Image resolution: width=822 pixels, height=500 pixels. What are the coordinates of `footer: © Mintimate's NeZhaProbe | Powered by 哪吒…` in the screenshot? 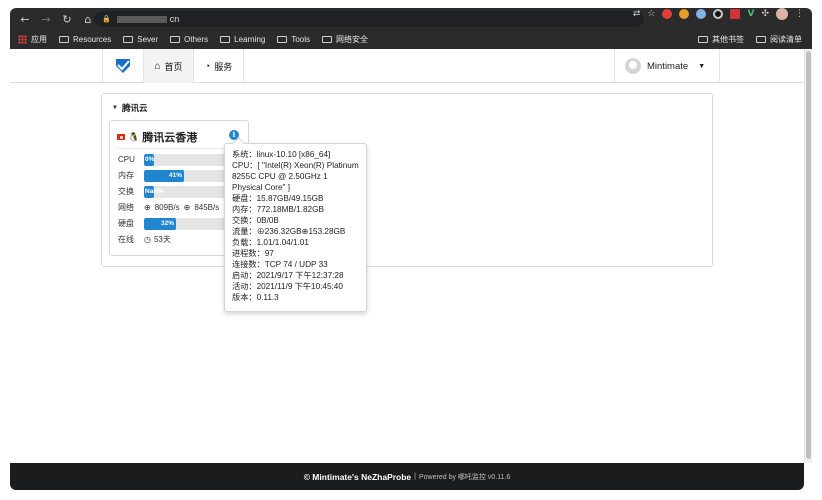 It's located at (407, 476).